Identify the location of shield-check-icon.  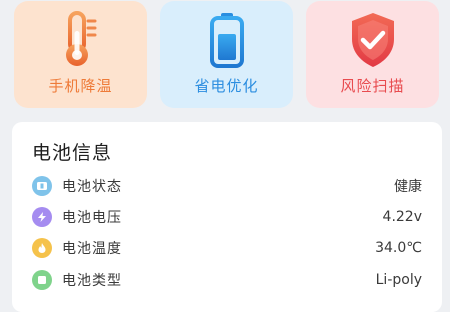
(373, 40).